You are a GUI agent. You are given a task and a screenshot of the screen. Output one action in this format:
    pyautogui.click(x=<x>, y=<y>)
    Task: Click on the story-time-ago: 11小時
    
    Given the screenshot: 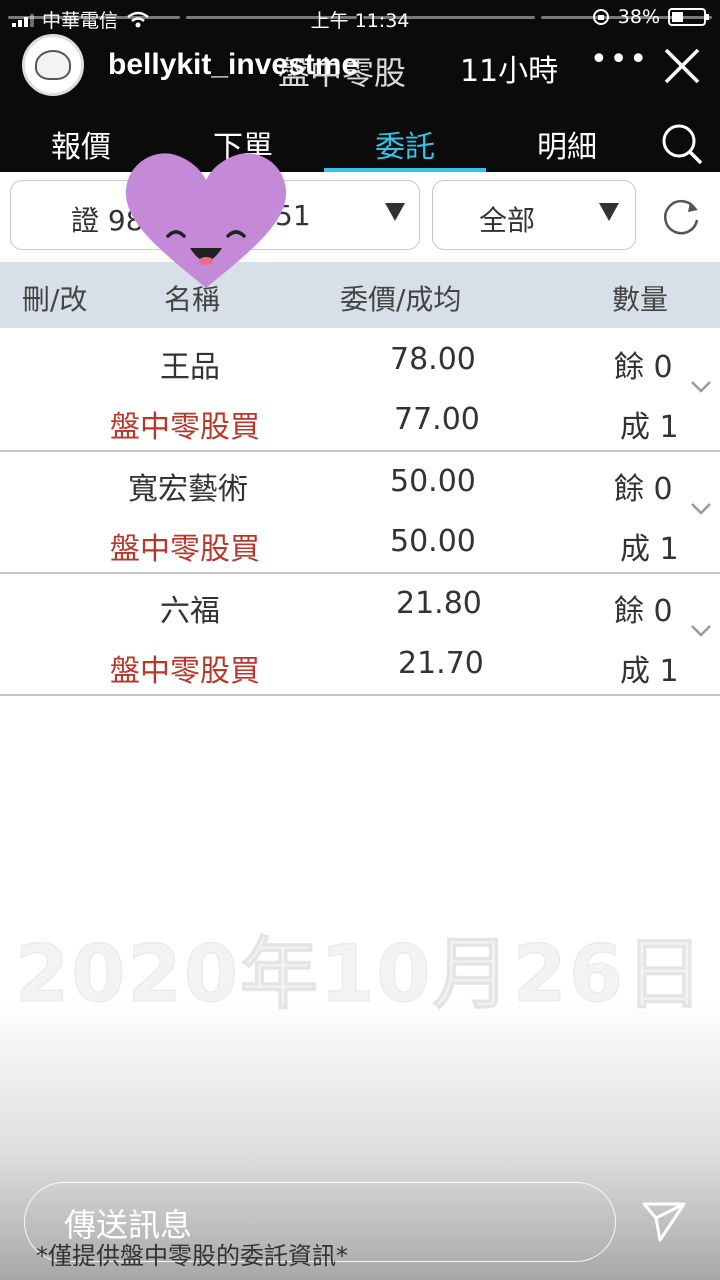 What is the action you would take?
    pyautogui.click(x=509, y=71)
    